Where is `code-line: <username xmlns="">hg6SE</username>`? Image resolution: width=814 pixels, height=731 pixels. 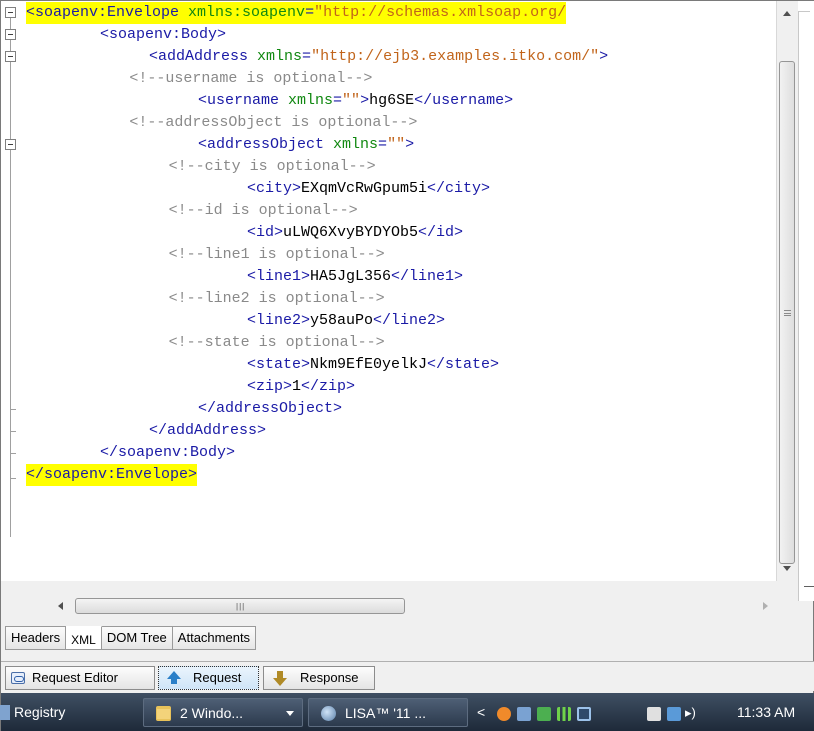
code-line: <username xmlns="">hg6SE</username> is located at coordinates (388, 101).